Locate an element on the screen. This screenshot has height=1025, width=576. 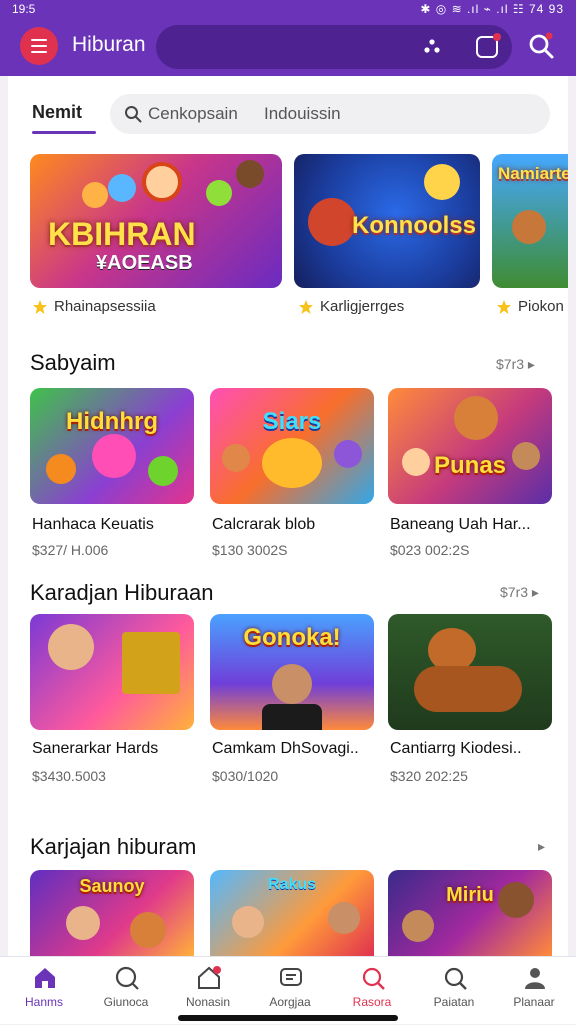
nav-label: Aorgjaa is located at coordinates (290, 1002).